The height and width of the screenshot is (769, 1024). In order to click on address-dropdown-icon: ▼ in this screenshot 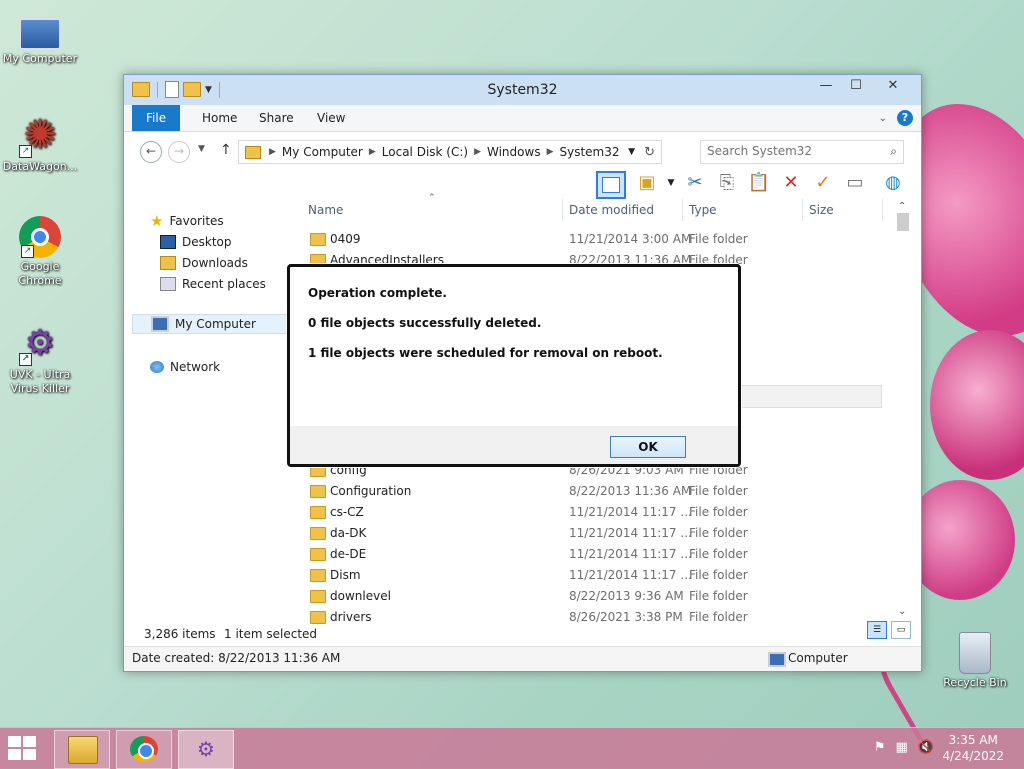, I will do `click(631, 152)`.